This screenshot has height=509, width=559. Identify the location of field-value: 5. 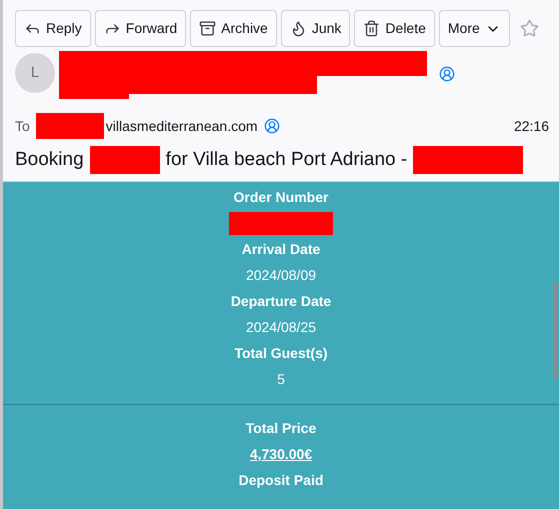
(281, 379).